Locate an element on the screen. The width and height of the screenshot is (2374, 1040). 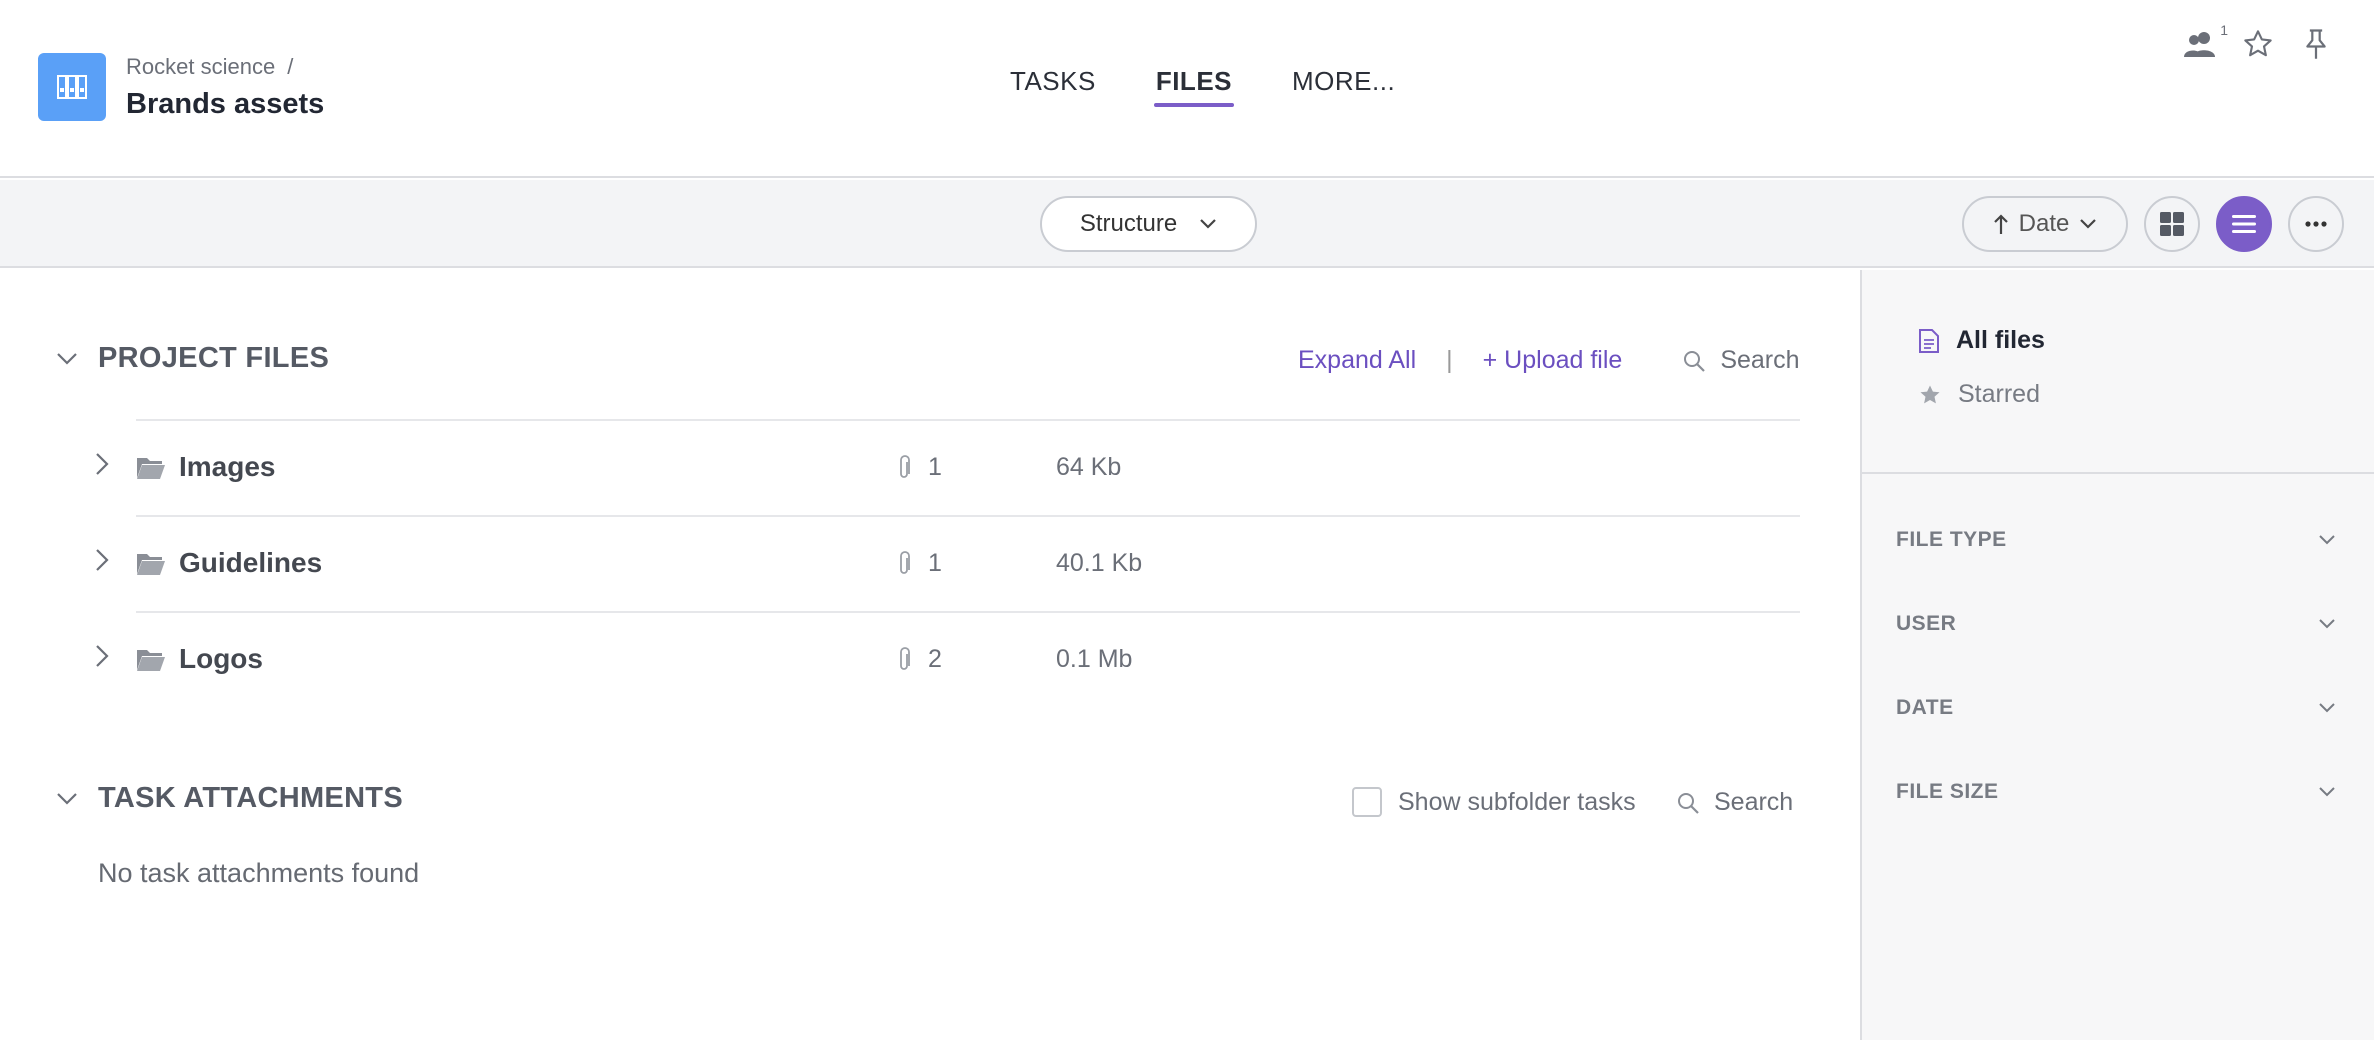
members-icon is located at coordinates (2199, 44).